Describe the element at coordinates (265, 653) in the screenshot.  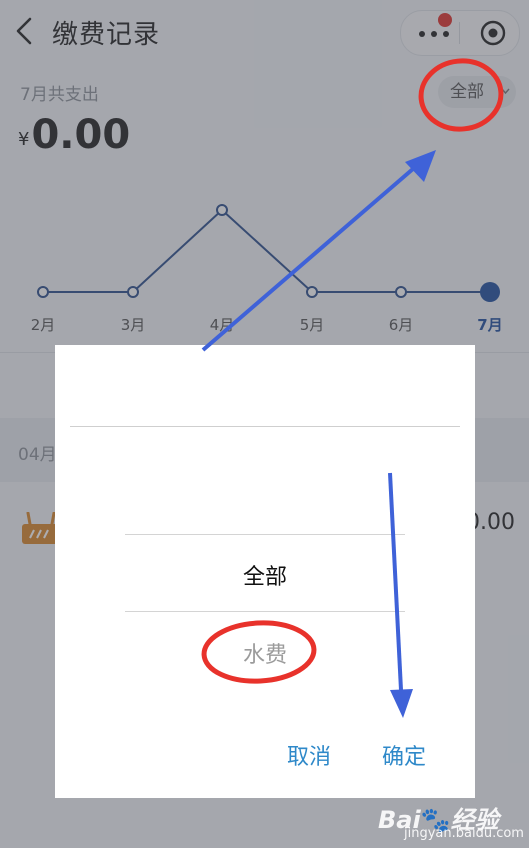
I see `picker-option-water: 水费` at that location.